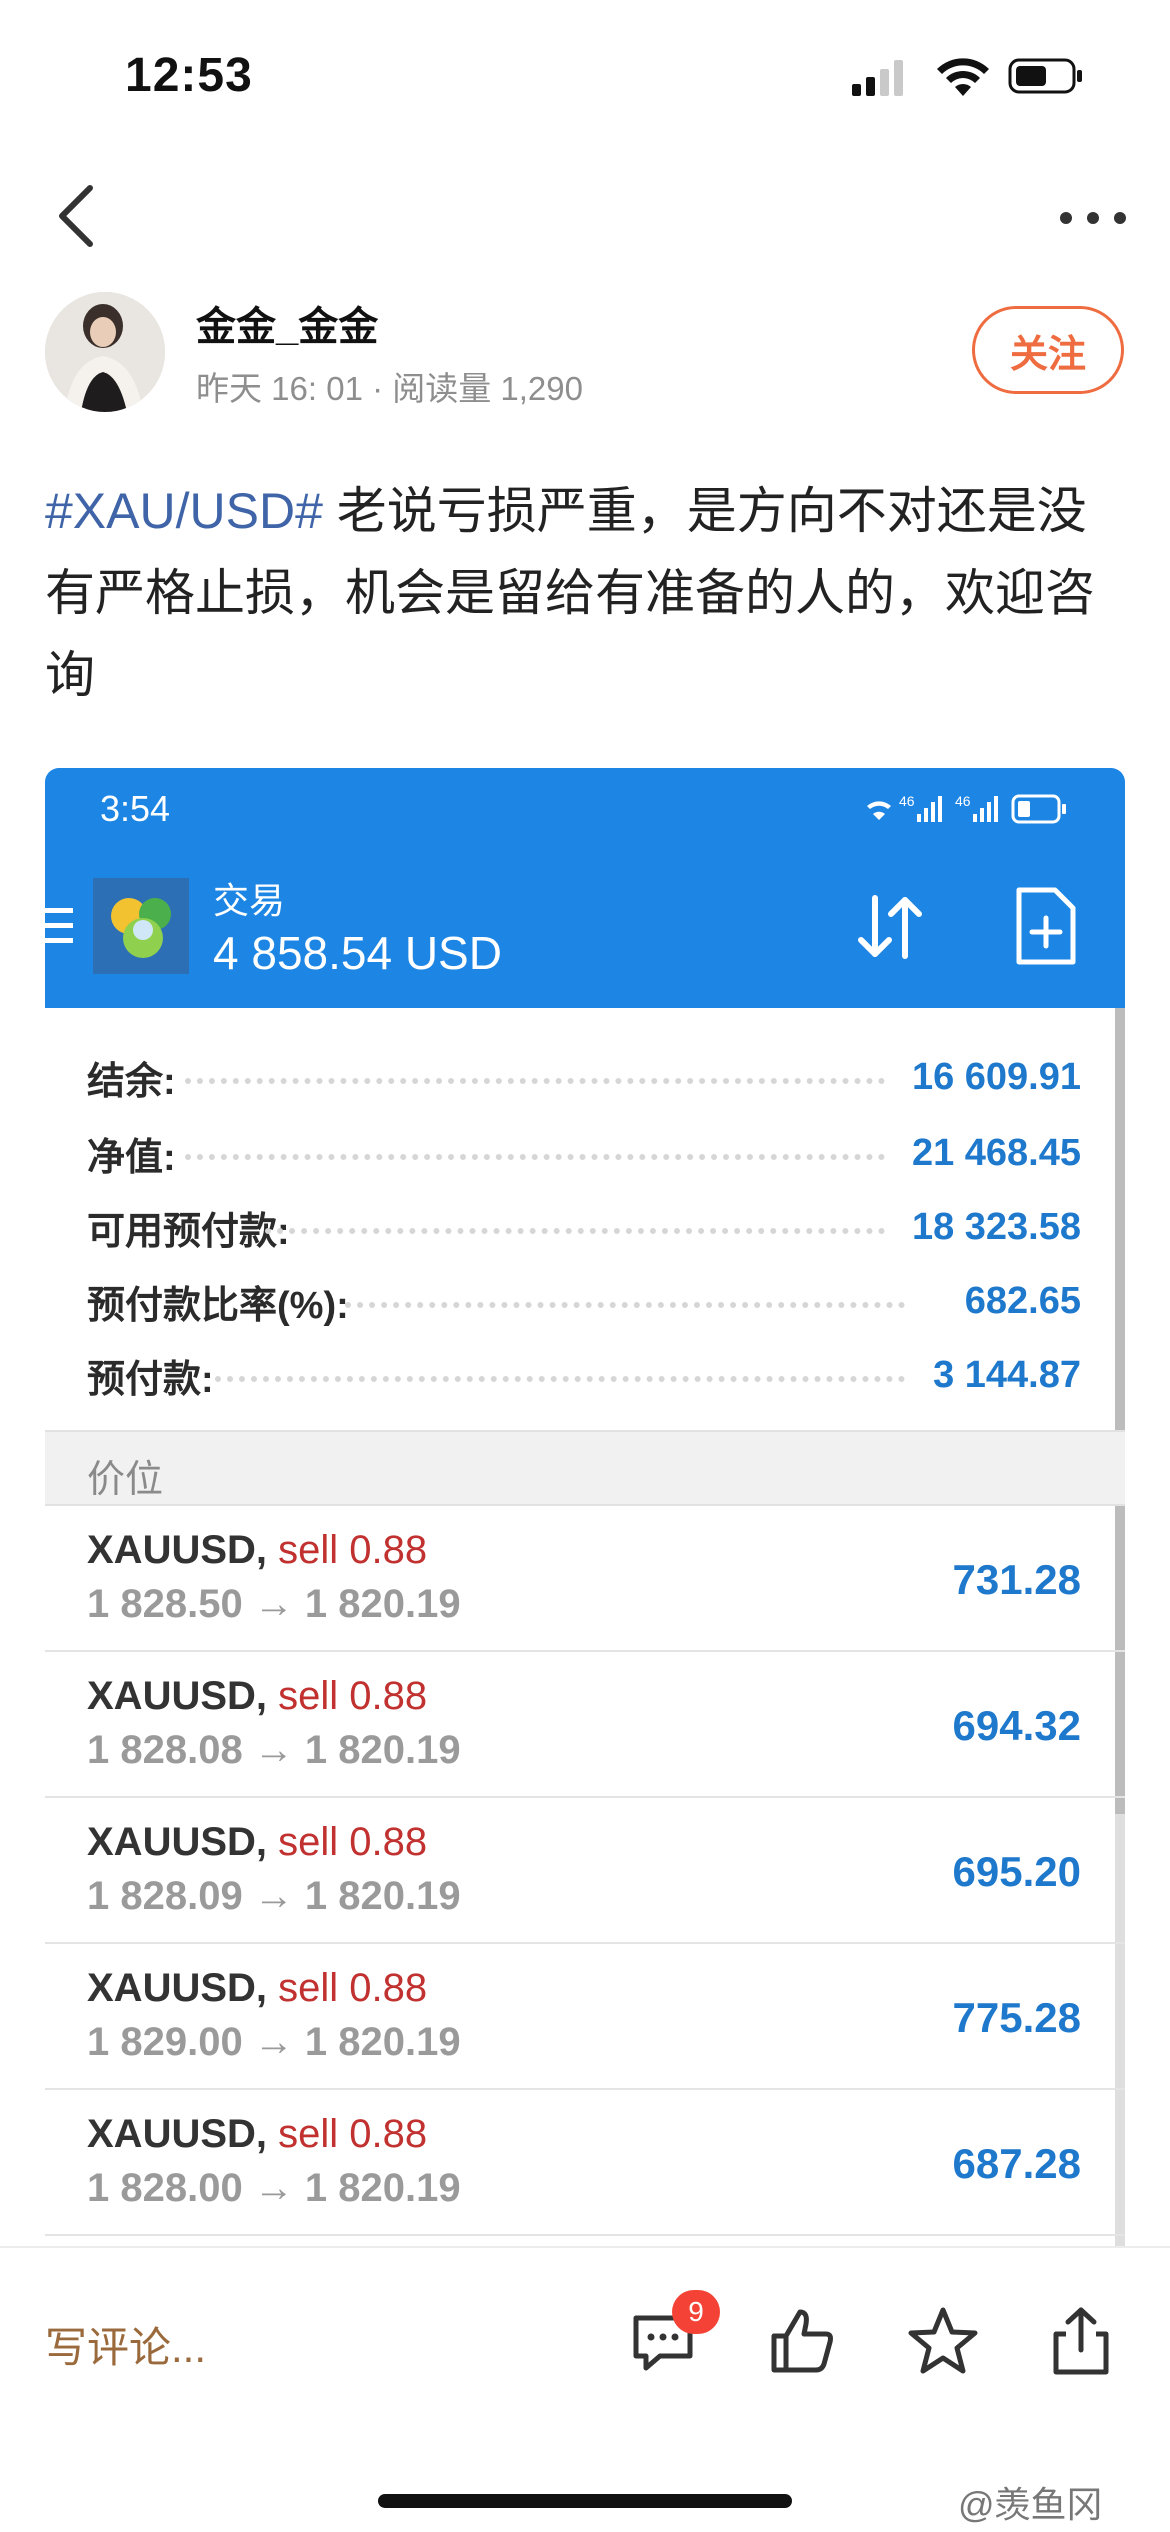 The height and width of the screenshot is (2532, 1170). What do you see at coordinates (60, 926) in the screenshot?
I see `hamburger-menu-icon` at bounding box center [60, 926].